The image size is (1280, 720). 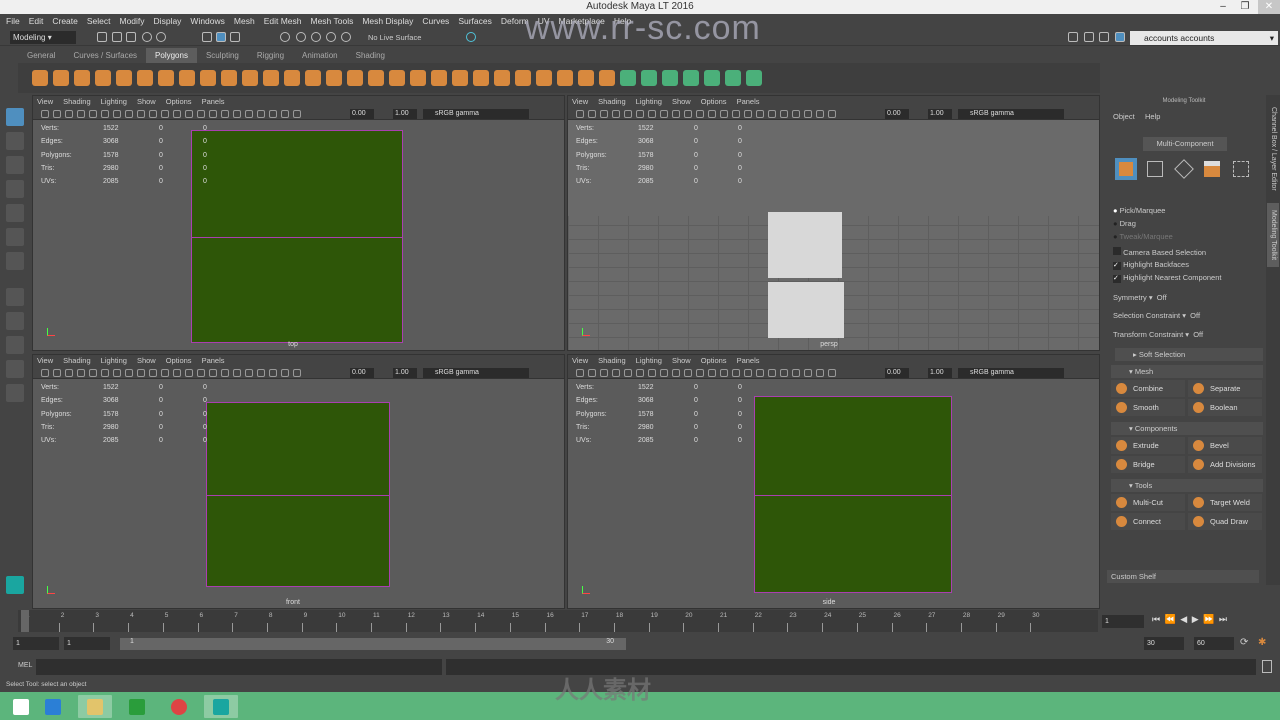 What do you see at coordinates (95, 706) in the screenshot?
I see `file-explorer-button` at bounding box center [95, 706].